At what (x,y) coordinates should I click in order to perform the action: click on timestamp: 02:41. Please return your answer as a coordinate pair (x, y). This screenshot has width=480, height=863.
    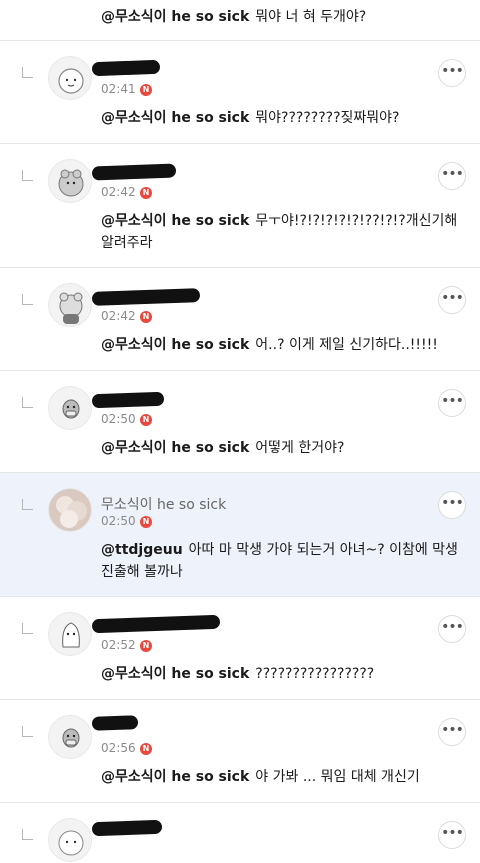
    Looking at the image, I should click on (118, 89).